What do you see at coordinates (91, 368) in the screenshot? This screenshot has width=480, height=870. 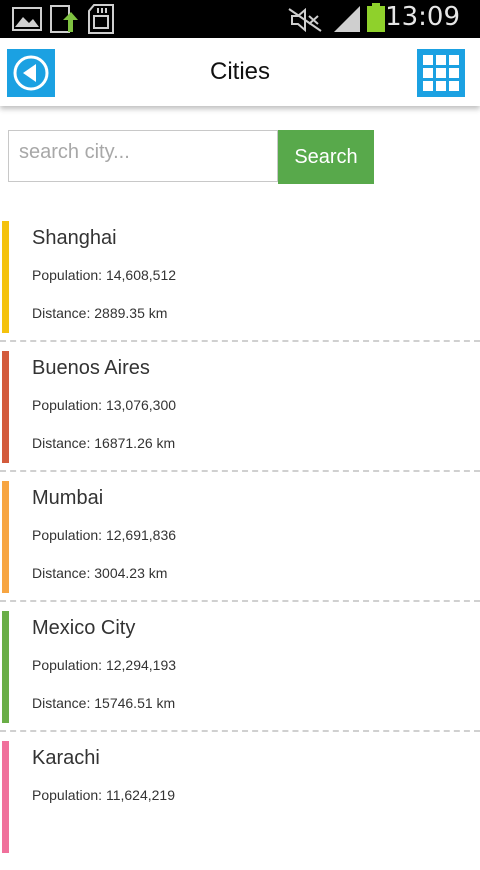 I see `city-name: Buenos Aires` at bounding box center [91, 368].